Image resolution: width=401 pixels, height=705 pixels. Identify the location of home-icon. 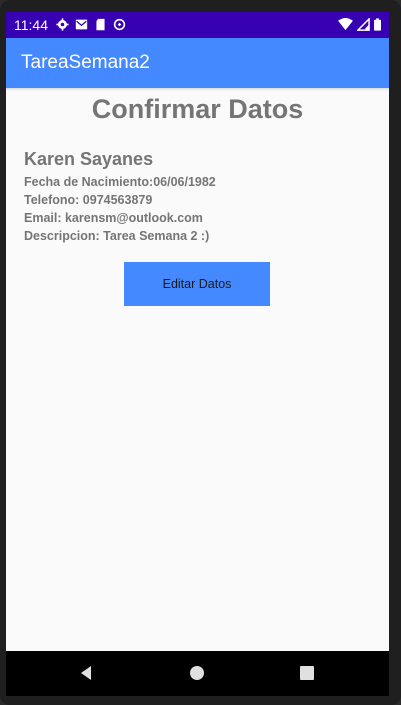
(197, 673).